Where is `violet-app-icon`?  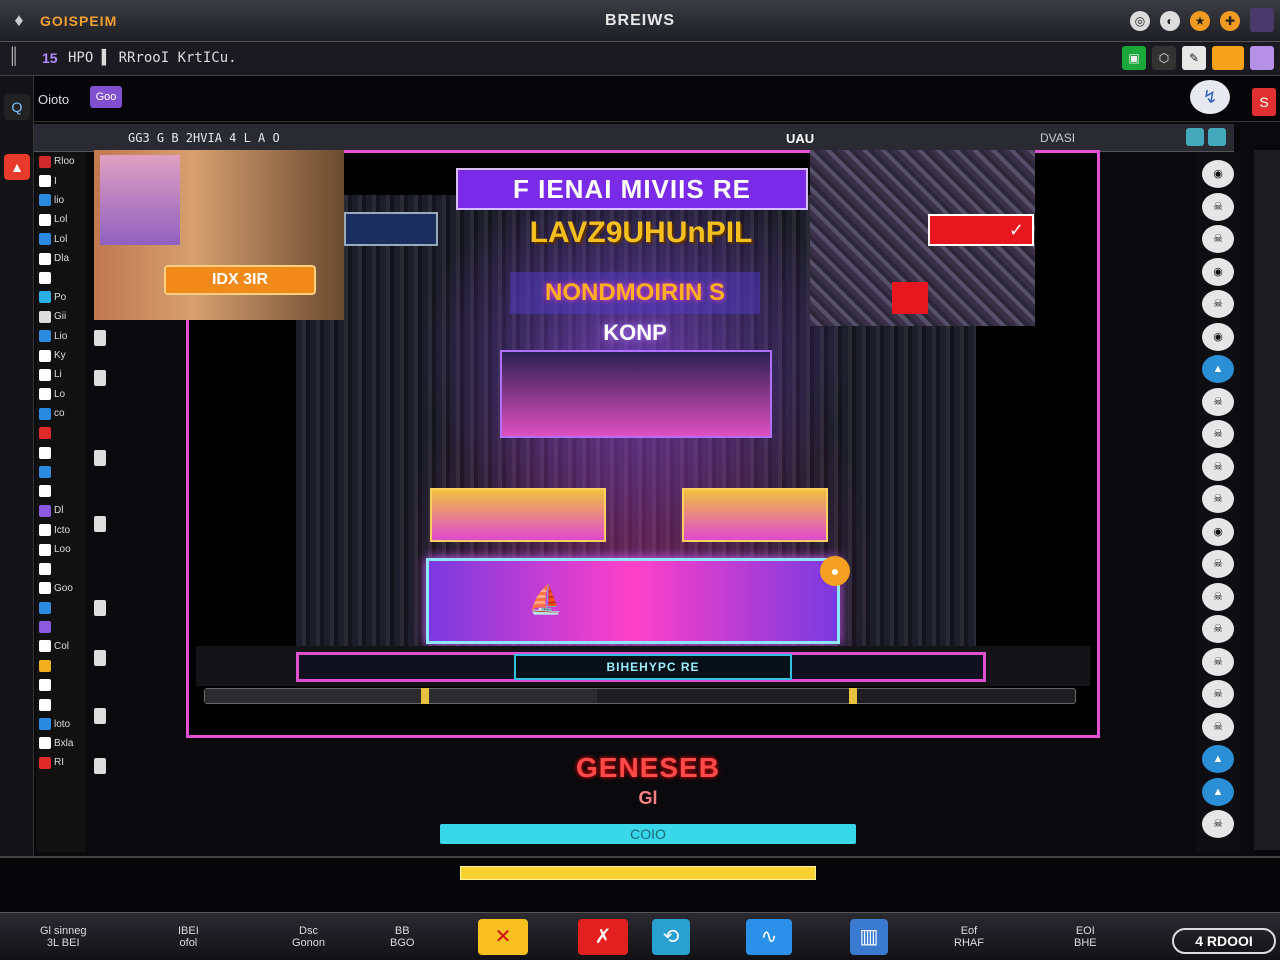 violet-app-icon is located at coordinates (1262, 58).